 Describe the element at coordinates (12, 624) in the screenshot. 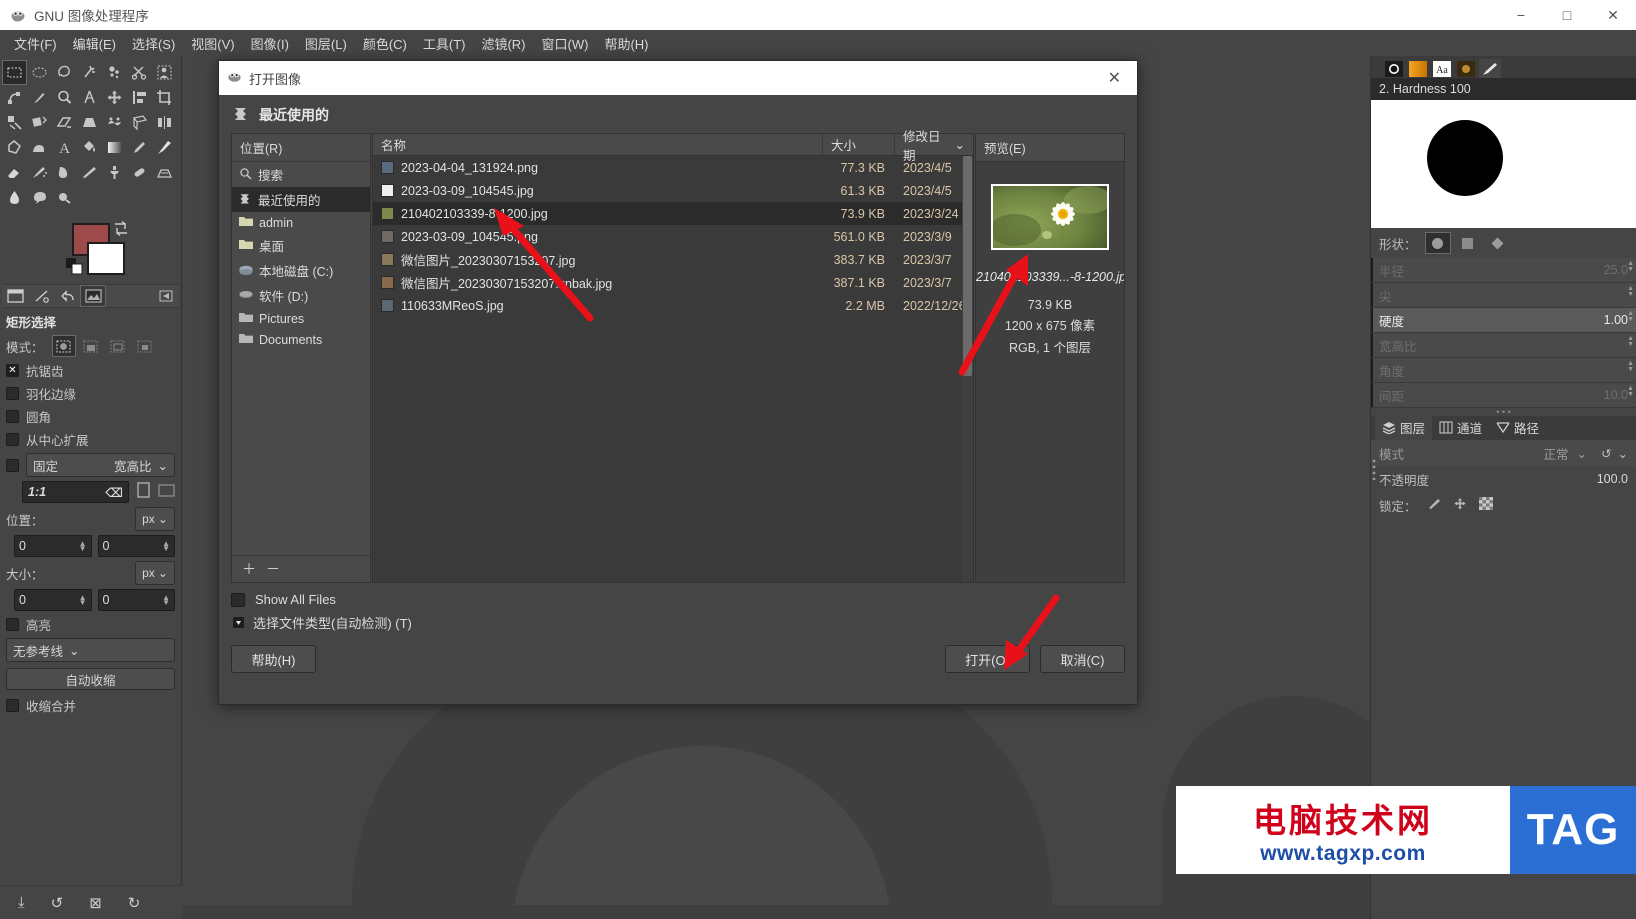

I see `highlight-checkbox` at that location.